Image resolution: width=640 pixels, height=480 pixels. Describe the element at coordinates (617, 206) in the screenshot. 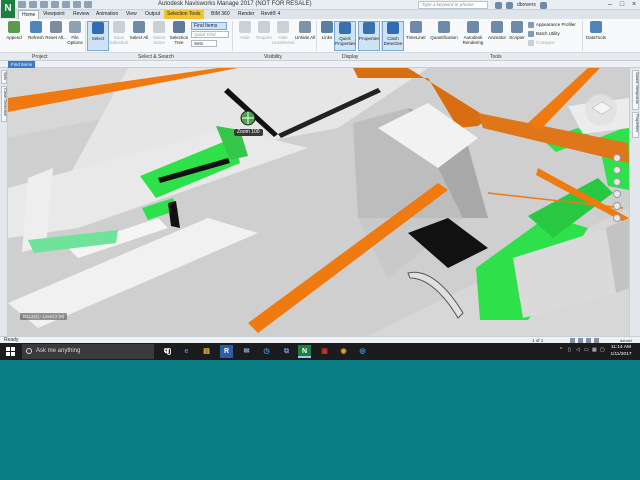

I see `look-icon` at that location.